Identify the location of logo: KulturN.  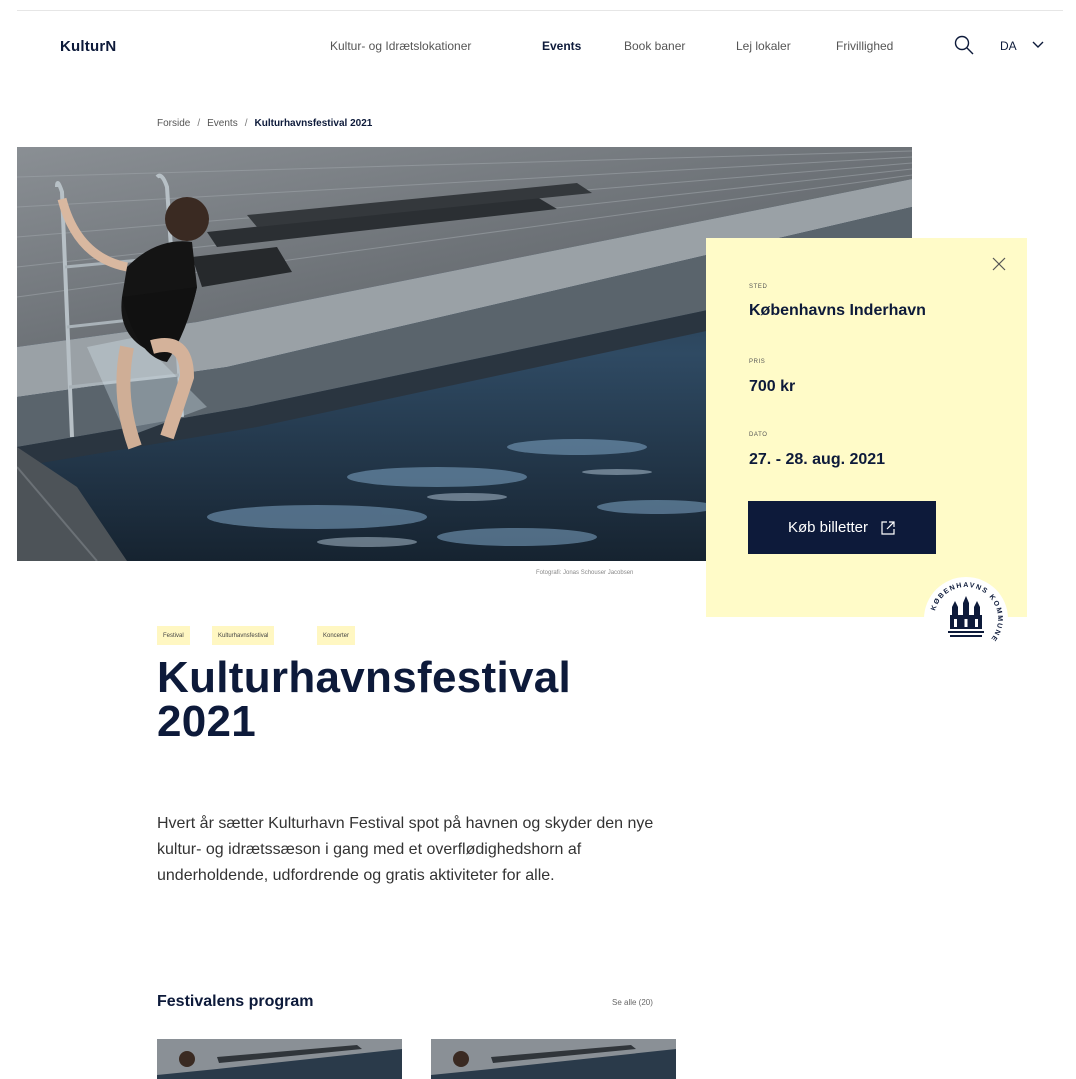
(88, 46).